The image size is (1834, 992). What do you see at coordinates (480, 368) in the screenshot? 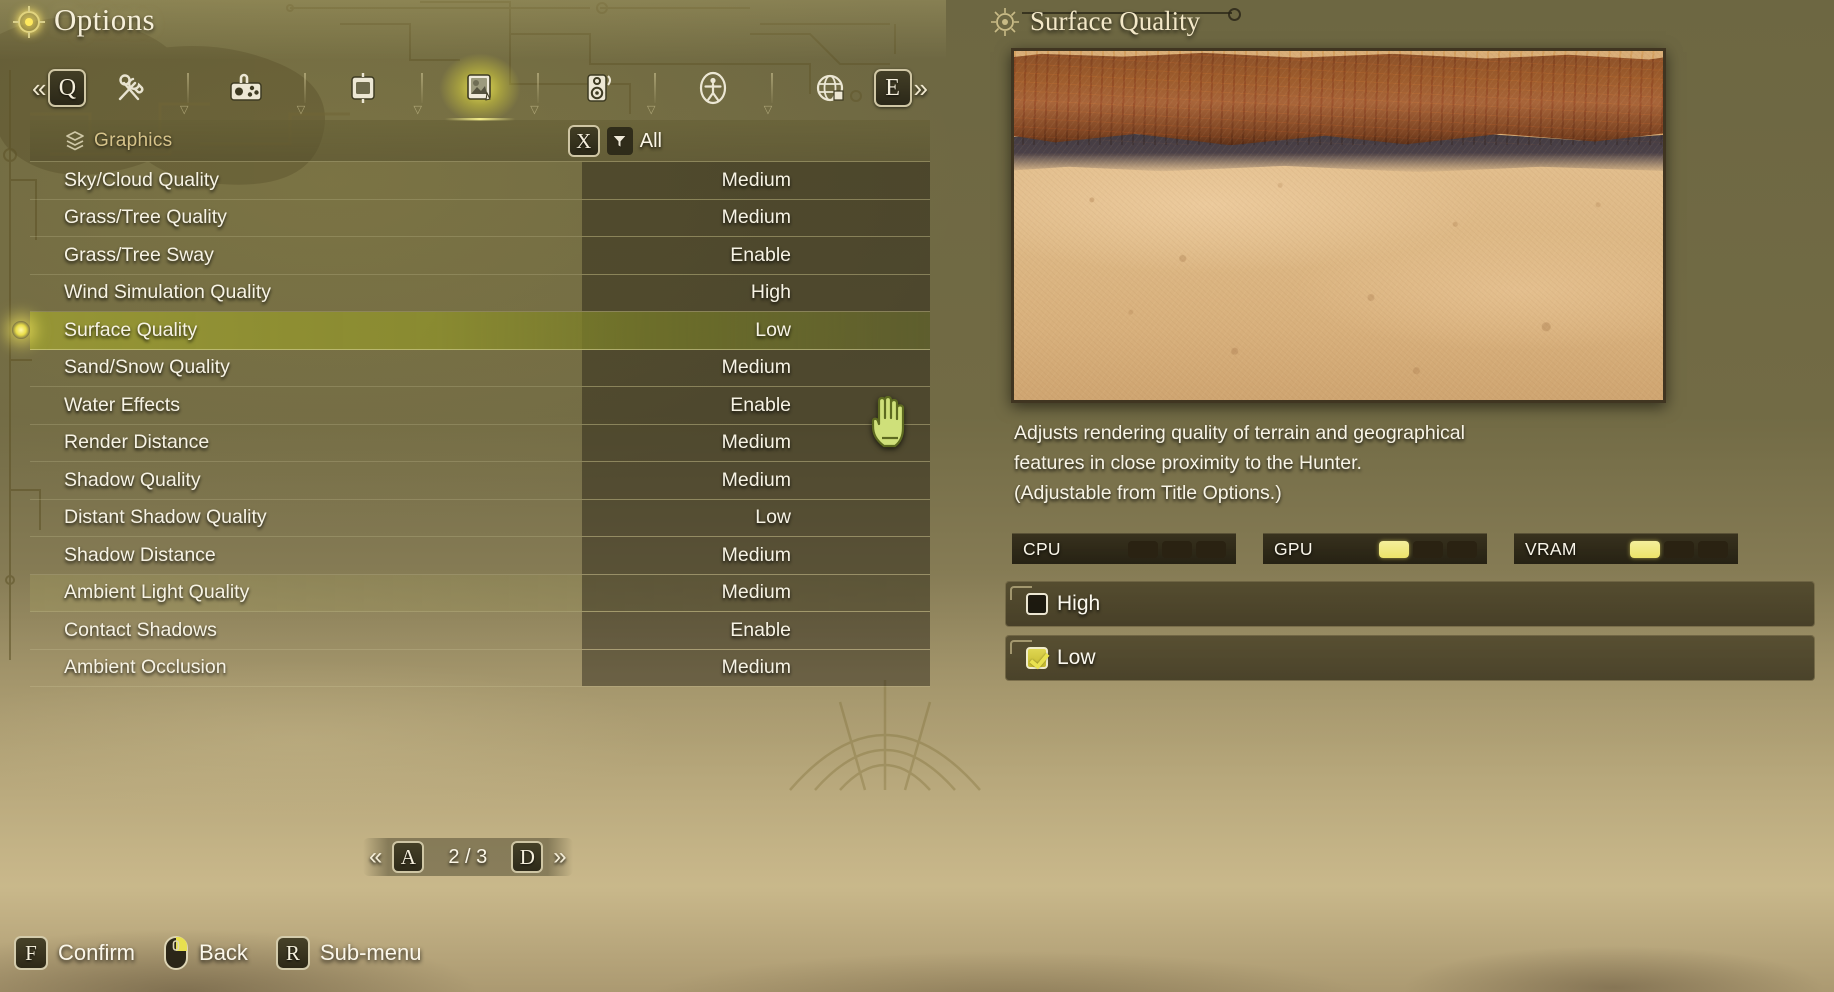
I see `setting-row: Sand/Snow Quality Medium` at bounding box center [480, 368].